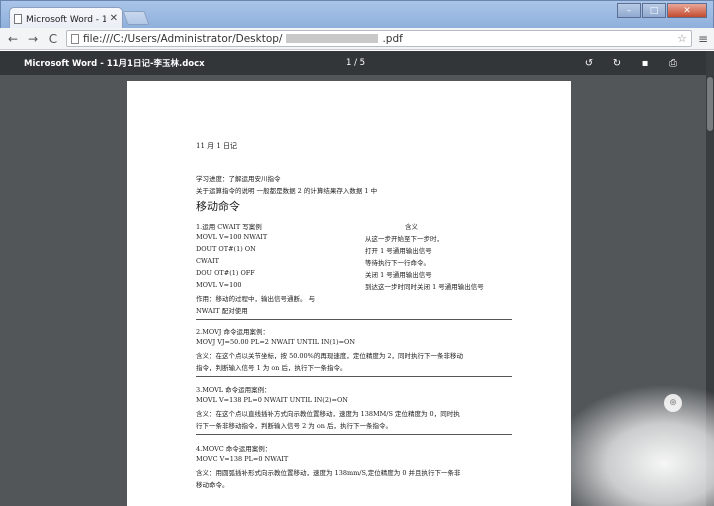 The image size is (714, 506). What do you see at coordinates (225, 273) in the screenshot?
I see `sec1-cmd: DOU OT#(1) OFF` at bounding box center [225, 273].